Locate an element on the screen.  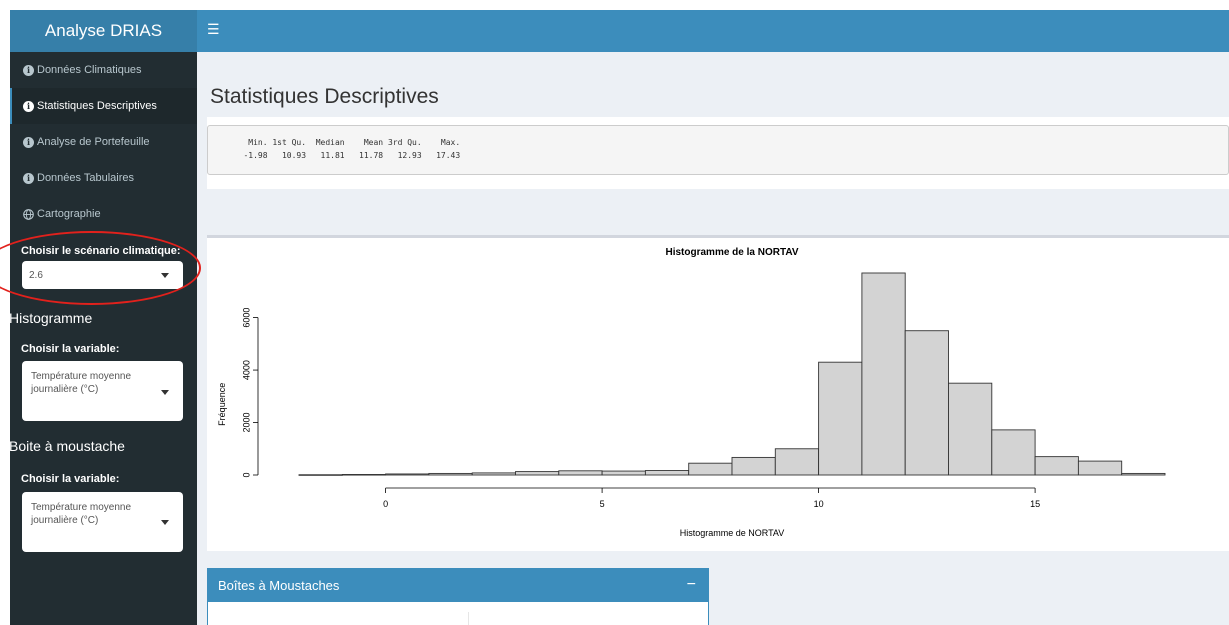
sidebar-item-statistiques-descriptives: i Statistiques Descriptives is located at coordinates (103, 106).